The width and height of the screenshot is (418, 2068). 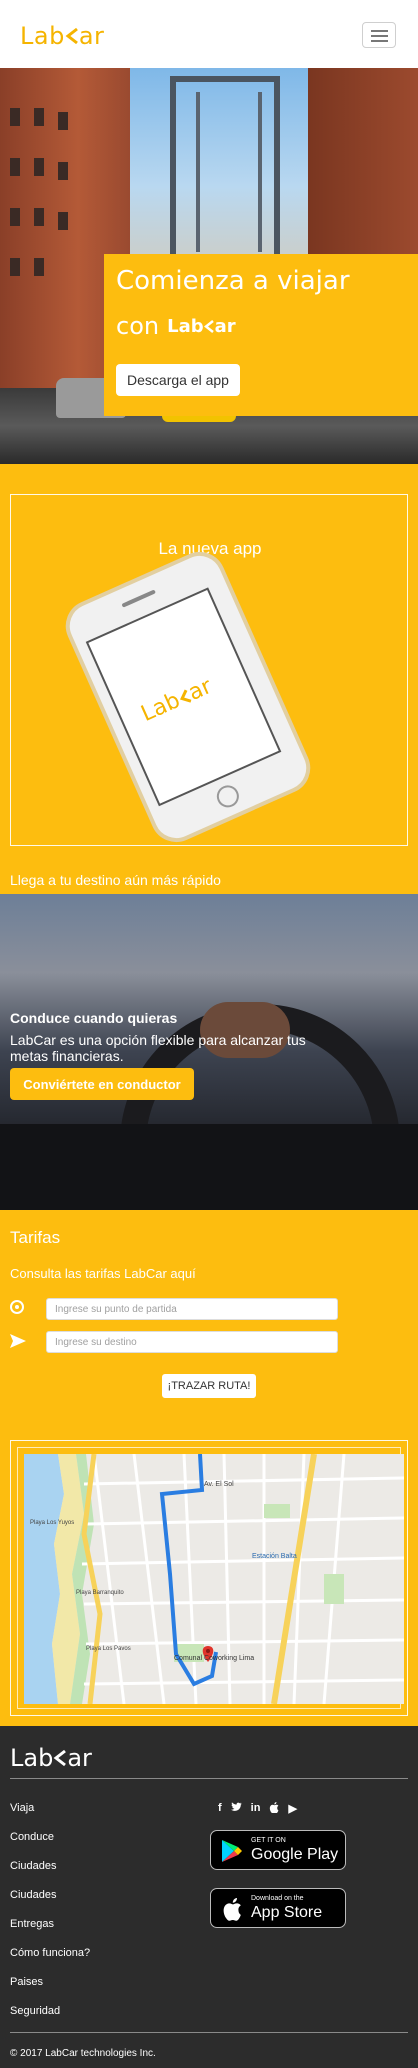 I want to click on footer-link-conduce: Conduce, so click(x=50, y=1845).